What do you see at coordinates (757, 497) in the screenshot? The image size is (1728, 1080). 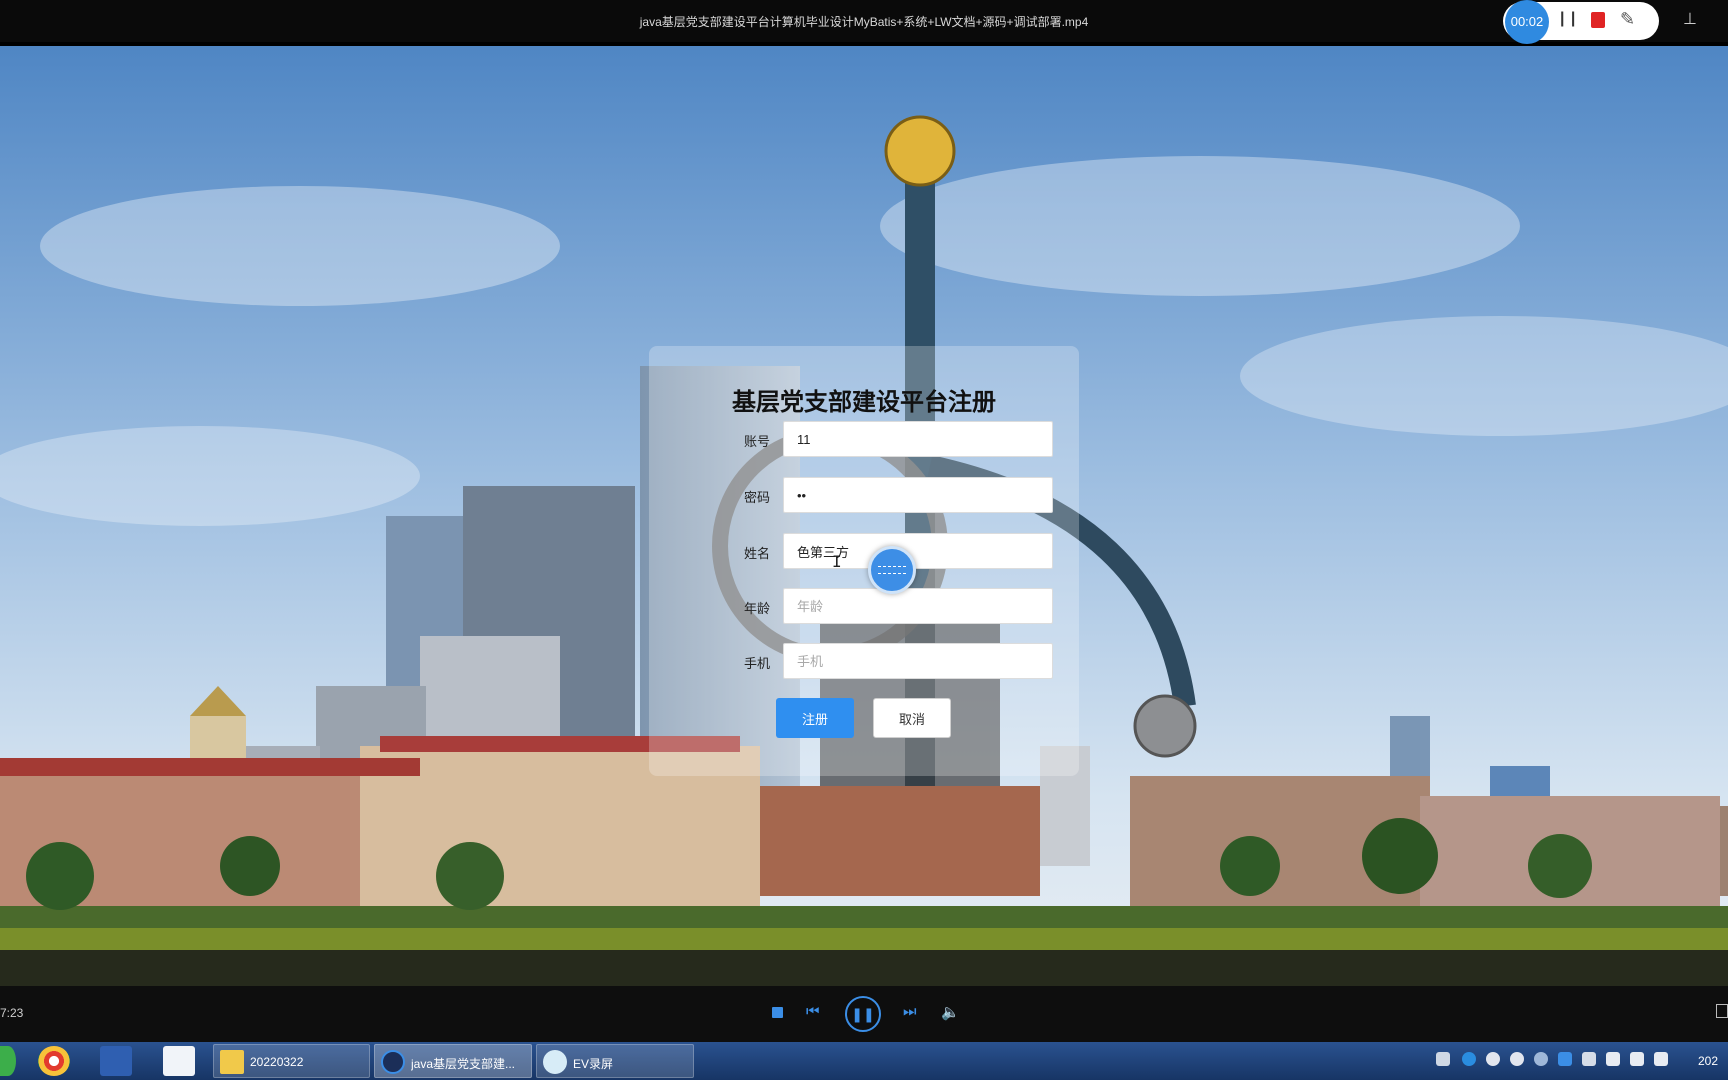 I see `password-label: 密码` at bounding box center [757, 497].